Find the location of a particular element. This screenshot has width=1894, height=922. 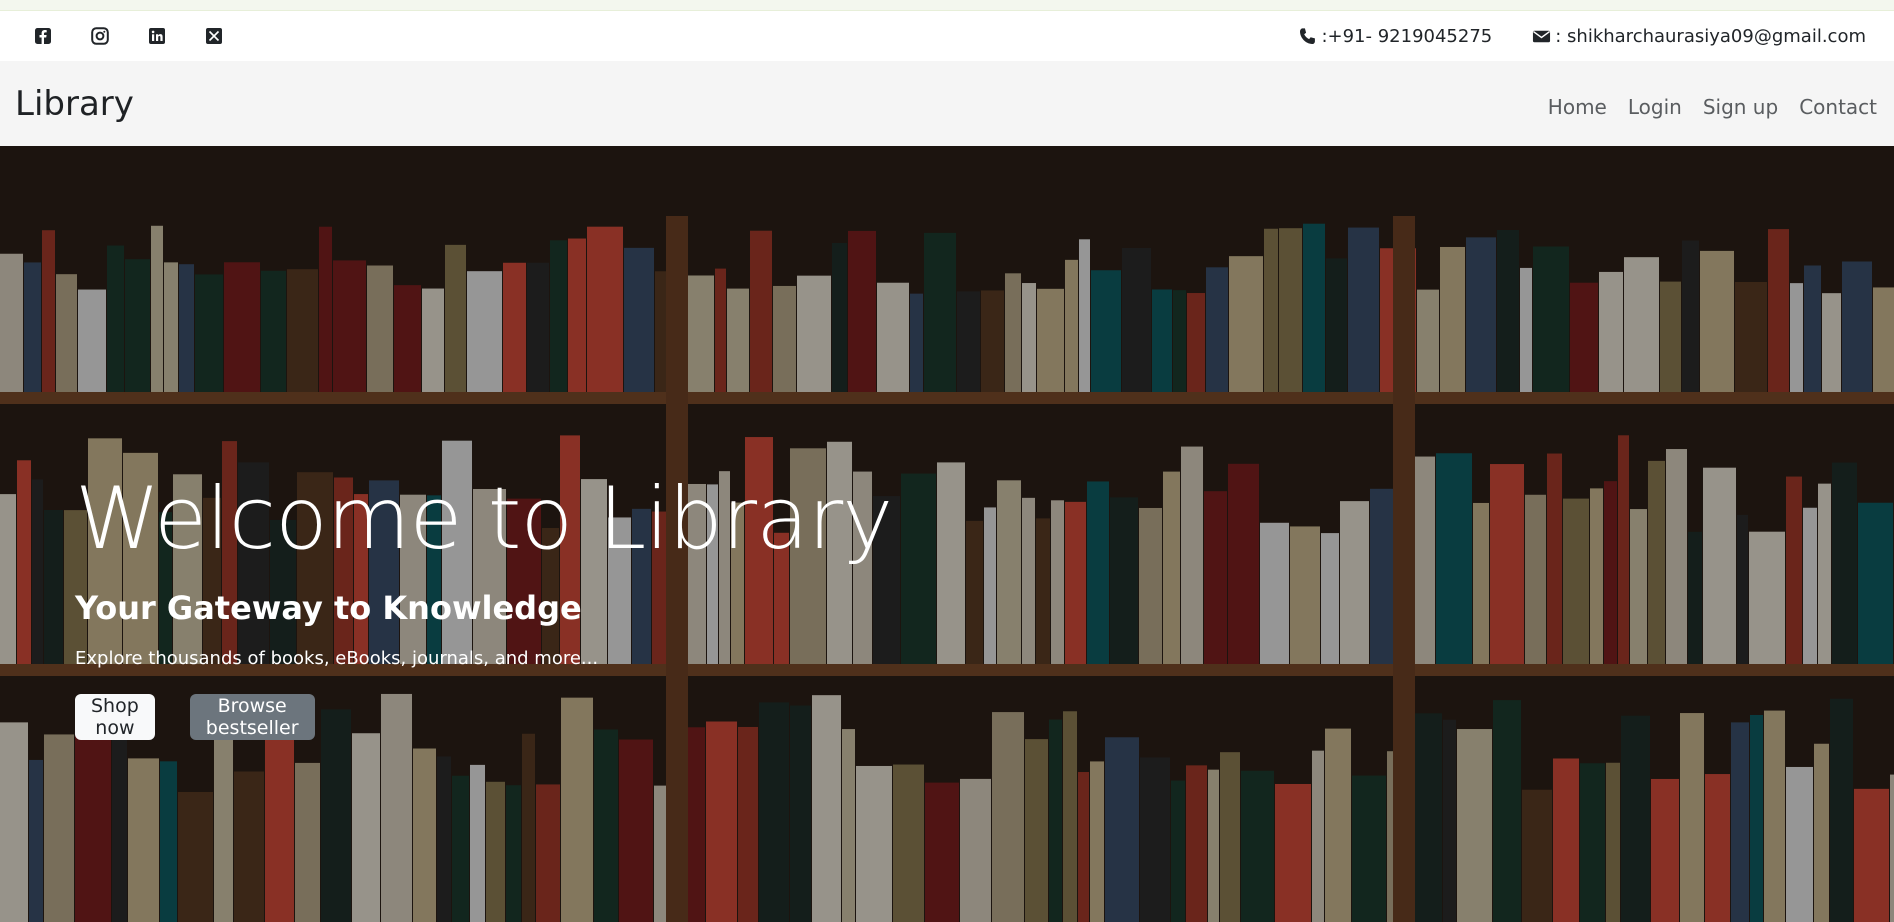

facebook-icon is located at coordinates (43, 36).